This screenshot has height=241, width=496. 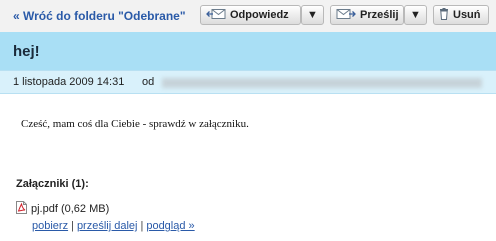 I want to click on message-date: 1 listopada 2009 14:31, so click(x=69, y=82).